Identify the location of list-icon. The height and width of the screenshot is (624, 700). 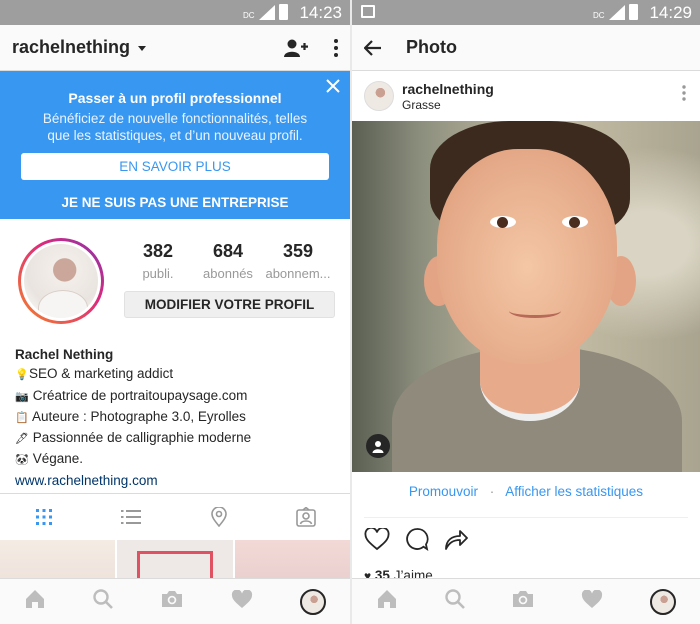
(132, 517).